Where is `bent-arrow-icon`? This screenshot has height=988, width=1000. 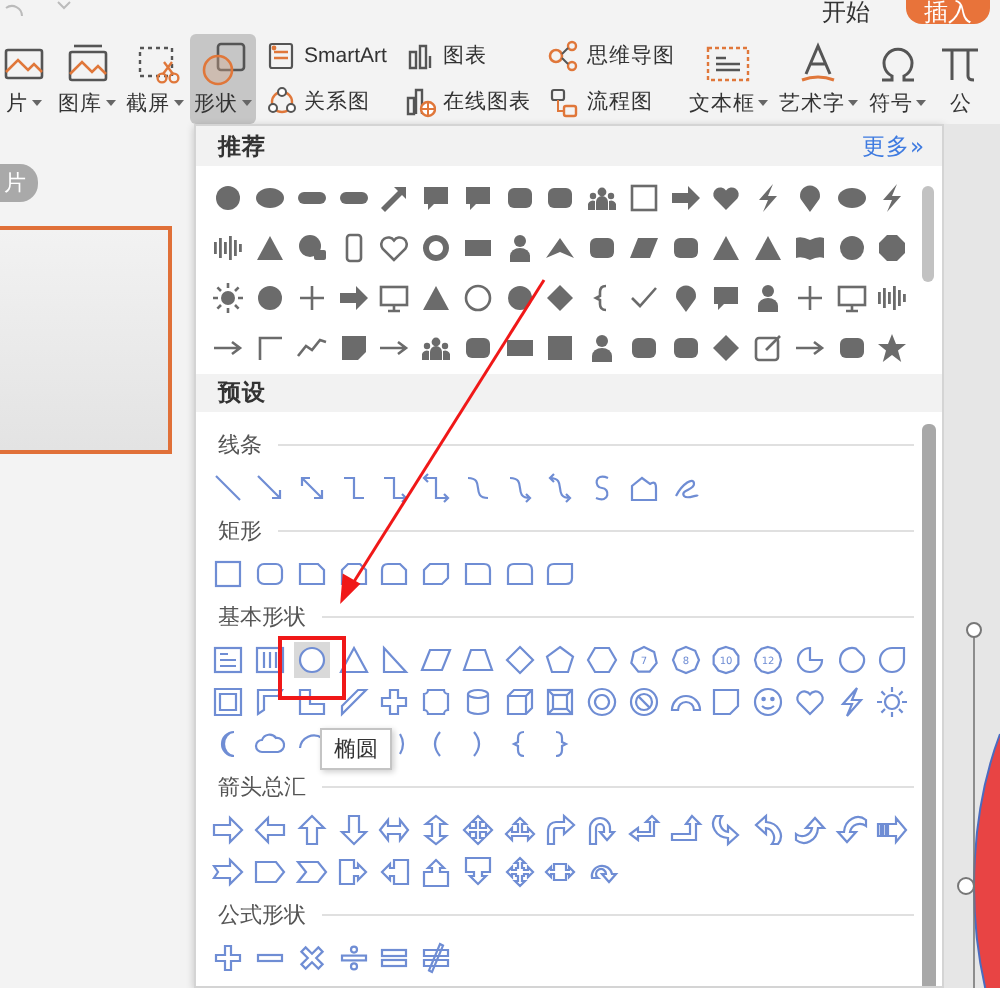
bent-arrow-icon is located at coordinates (560, 829).